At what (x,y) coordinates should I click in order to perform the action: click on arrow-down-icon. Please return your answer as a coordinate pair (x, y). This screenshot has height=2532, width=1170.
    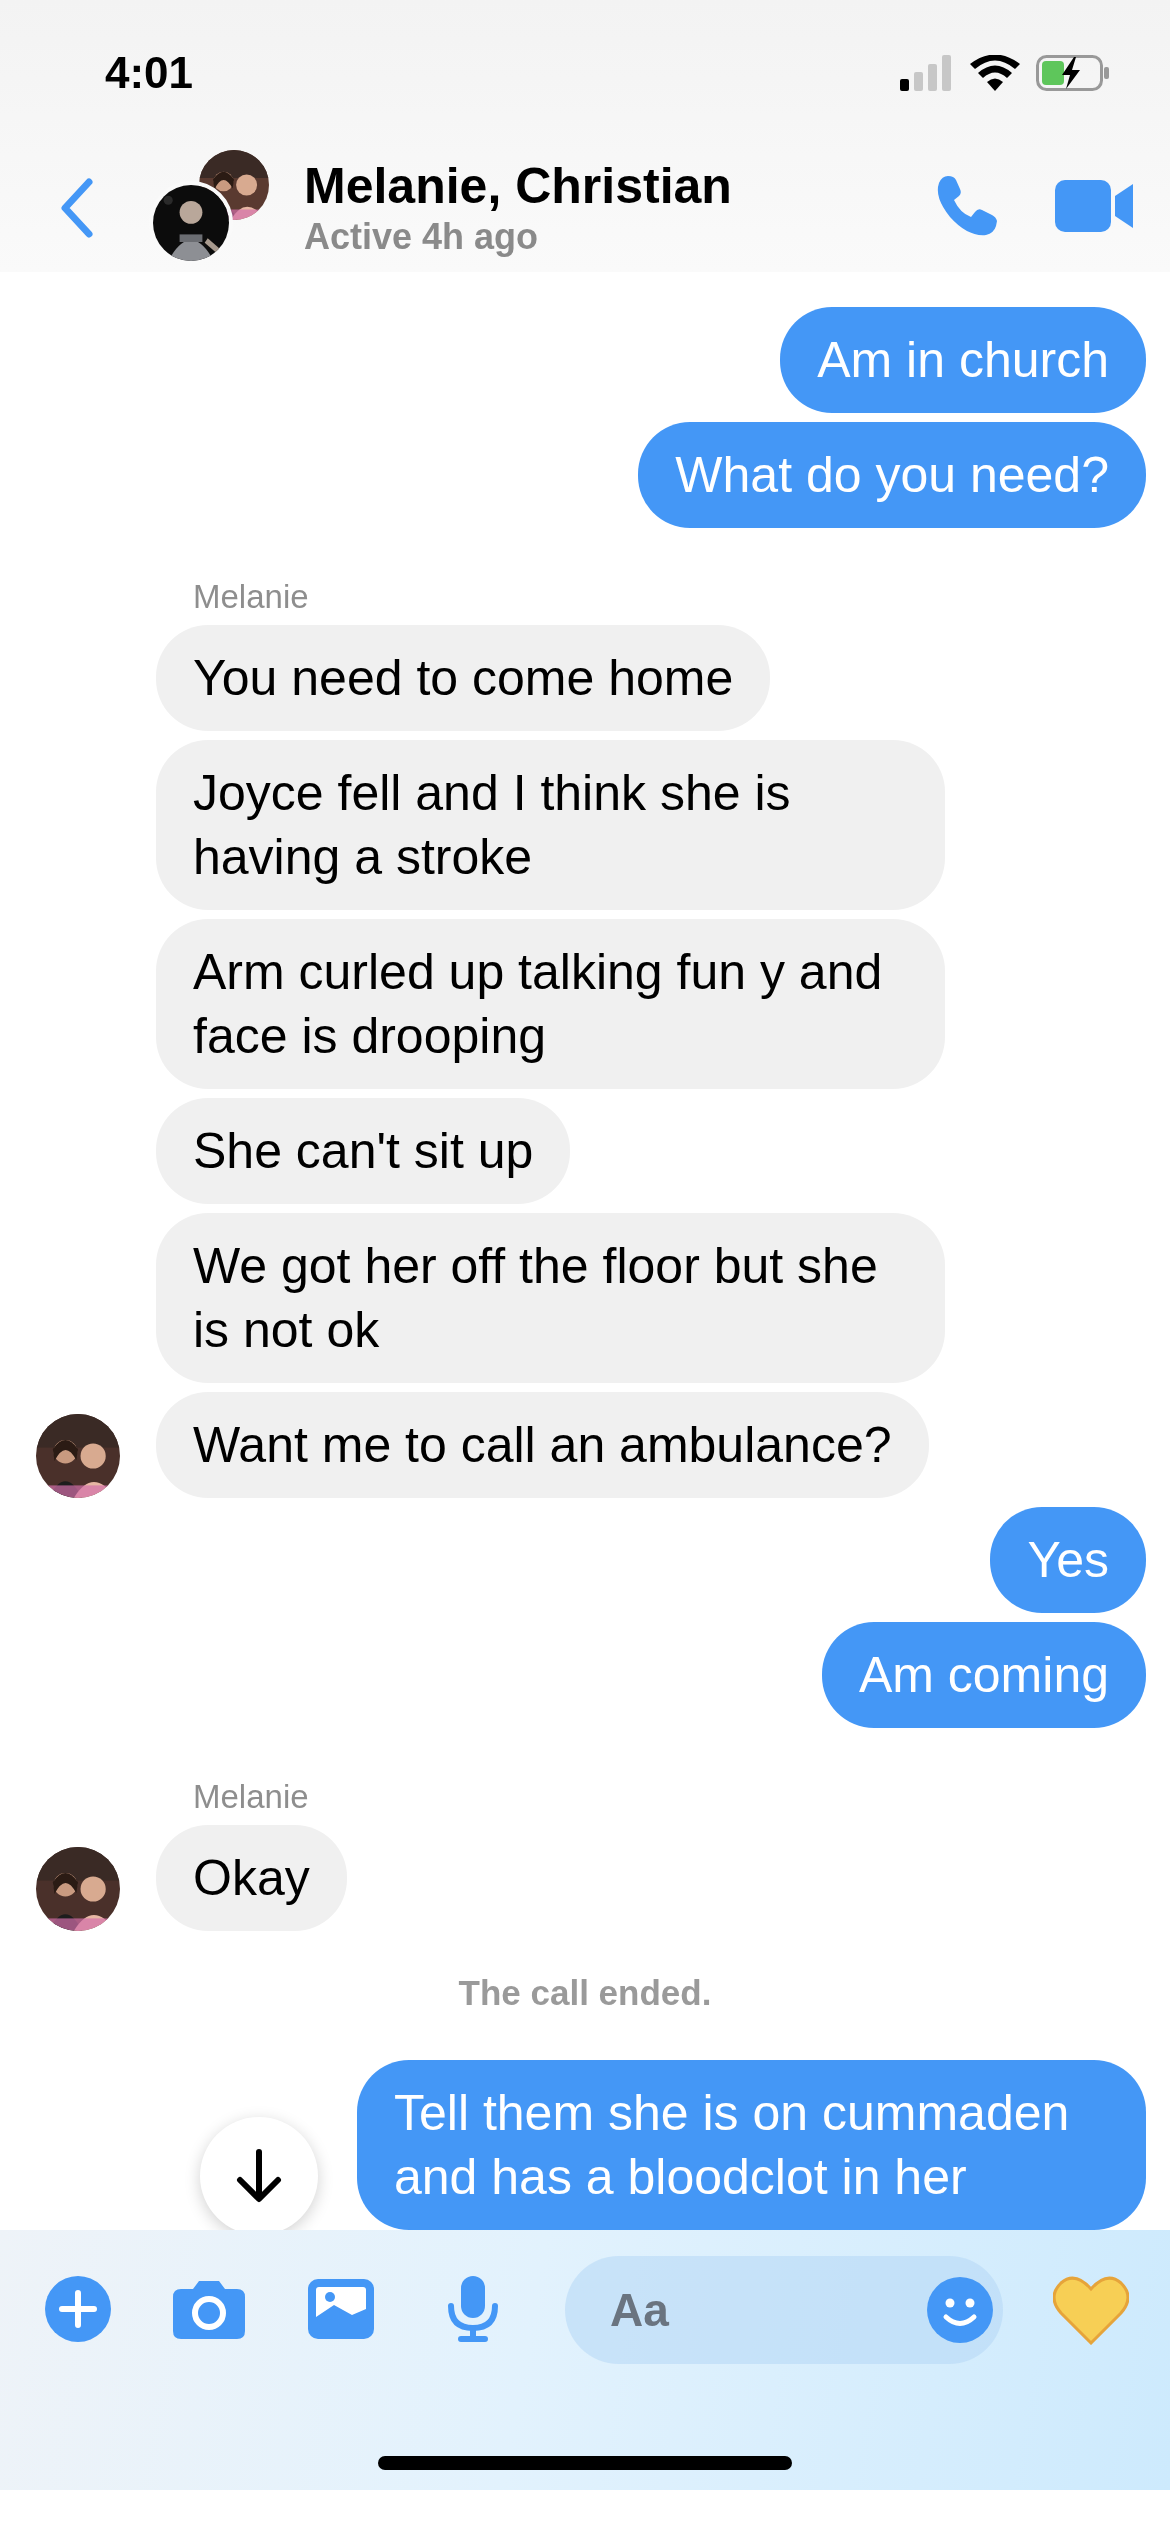
    Looking at the image, I should click on (259, 2176).